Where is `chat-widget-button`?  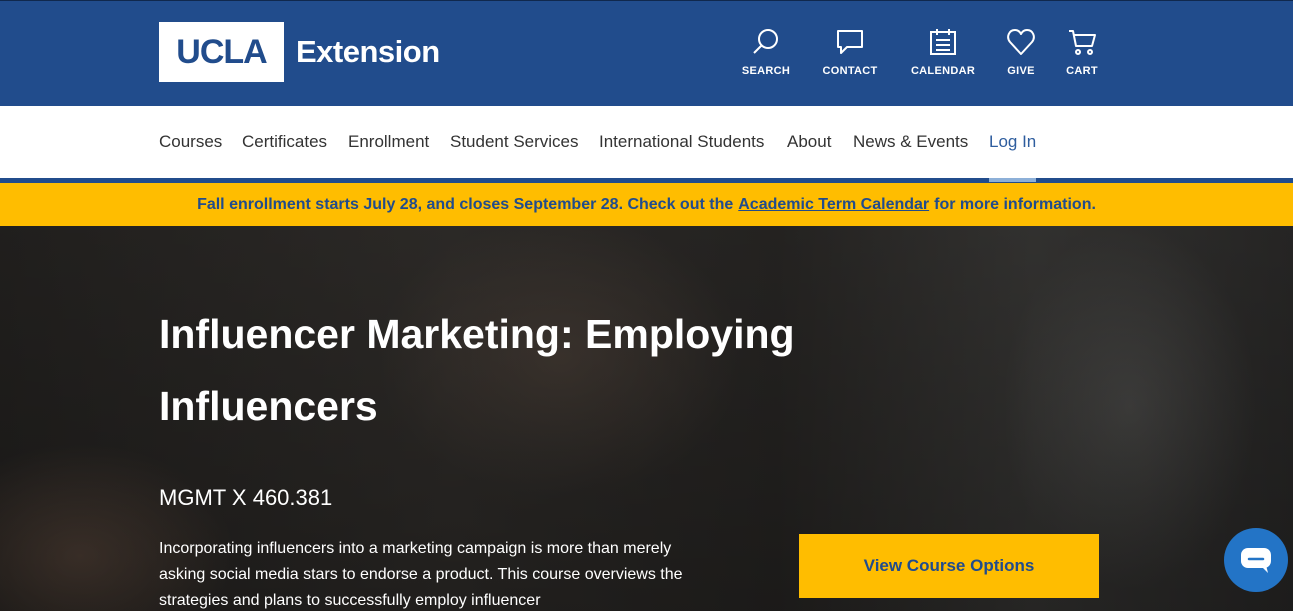 chat-widget-button is located at coordinates (1256, 560).